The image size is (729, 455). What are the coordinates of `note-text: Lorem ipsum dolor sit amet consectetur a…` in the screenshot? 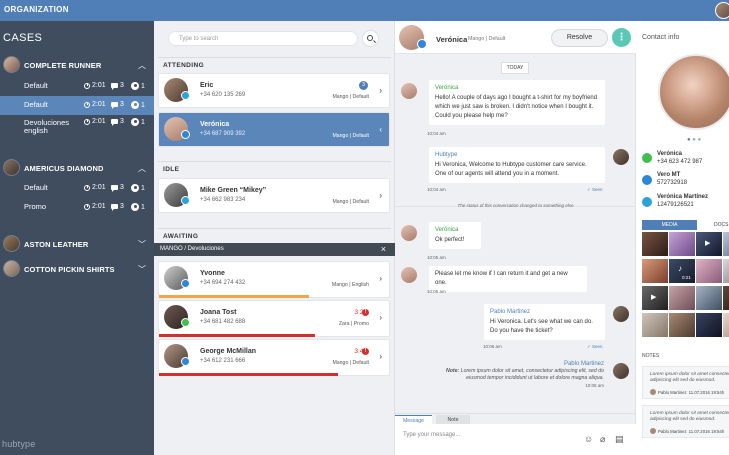 It's located at (689, 416).